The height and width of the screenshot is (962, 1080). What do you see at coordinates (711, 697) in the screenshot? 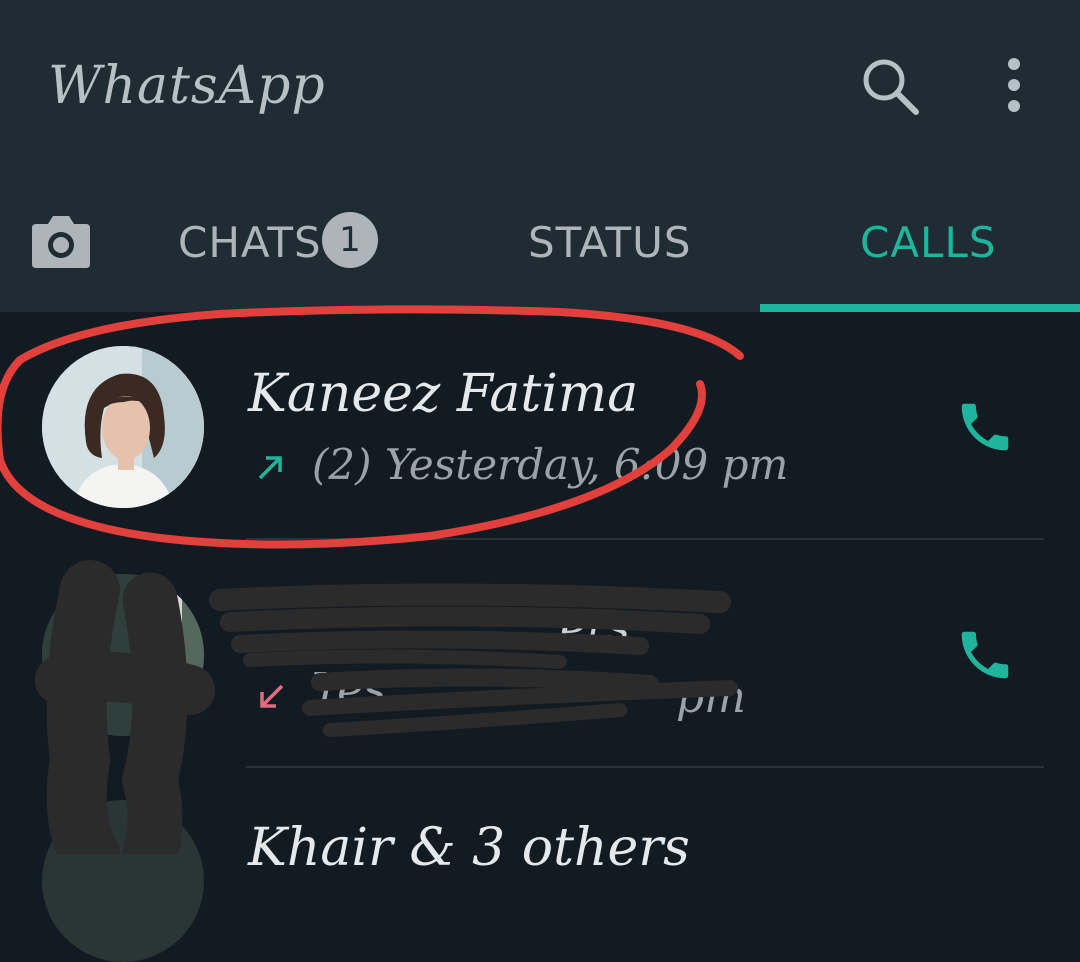
I see `call-meta-partial-end: pm` at bounding box center [711, 697].